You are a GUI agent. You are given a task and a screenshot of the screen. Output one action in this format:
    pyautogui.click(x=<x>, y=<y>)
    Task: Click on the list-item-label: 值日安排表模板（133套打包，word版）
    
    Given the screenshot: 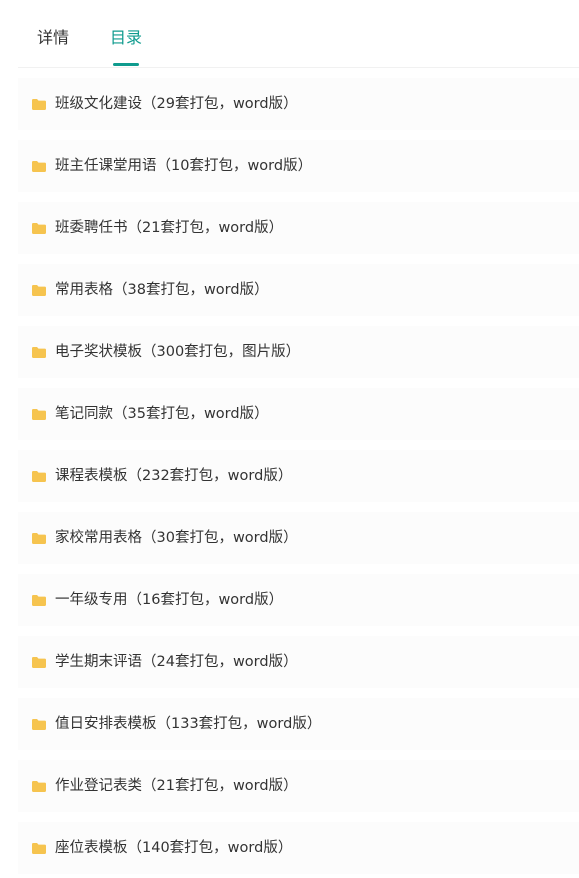 What is the action you would take?
    pyautogui.click(x=188, y=724)
    